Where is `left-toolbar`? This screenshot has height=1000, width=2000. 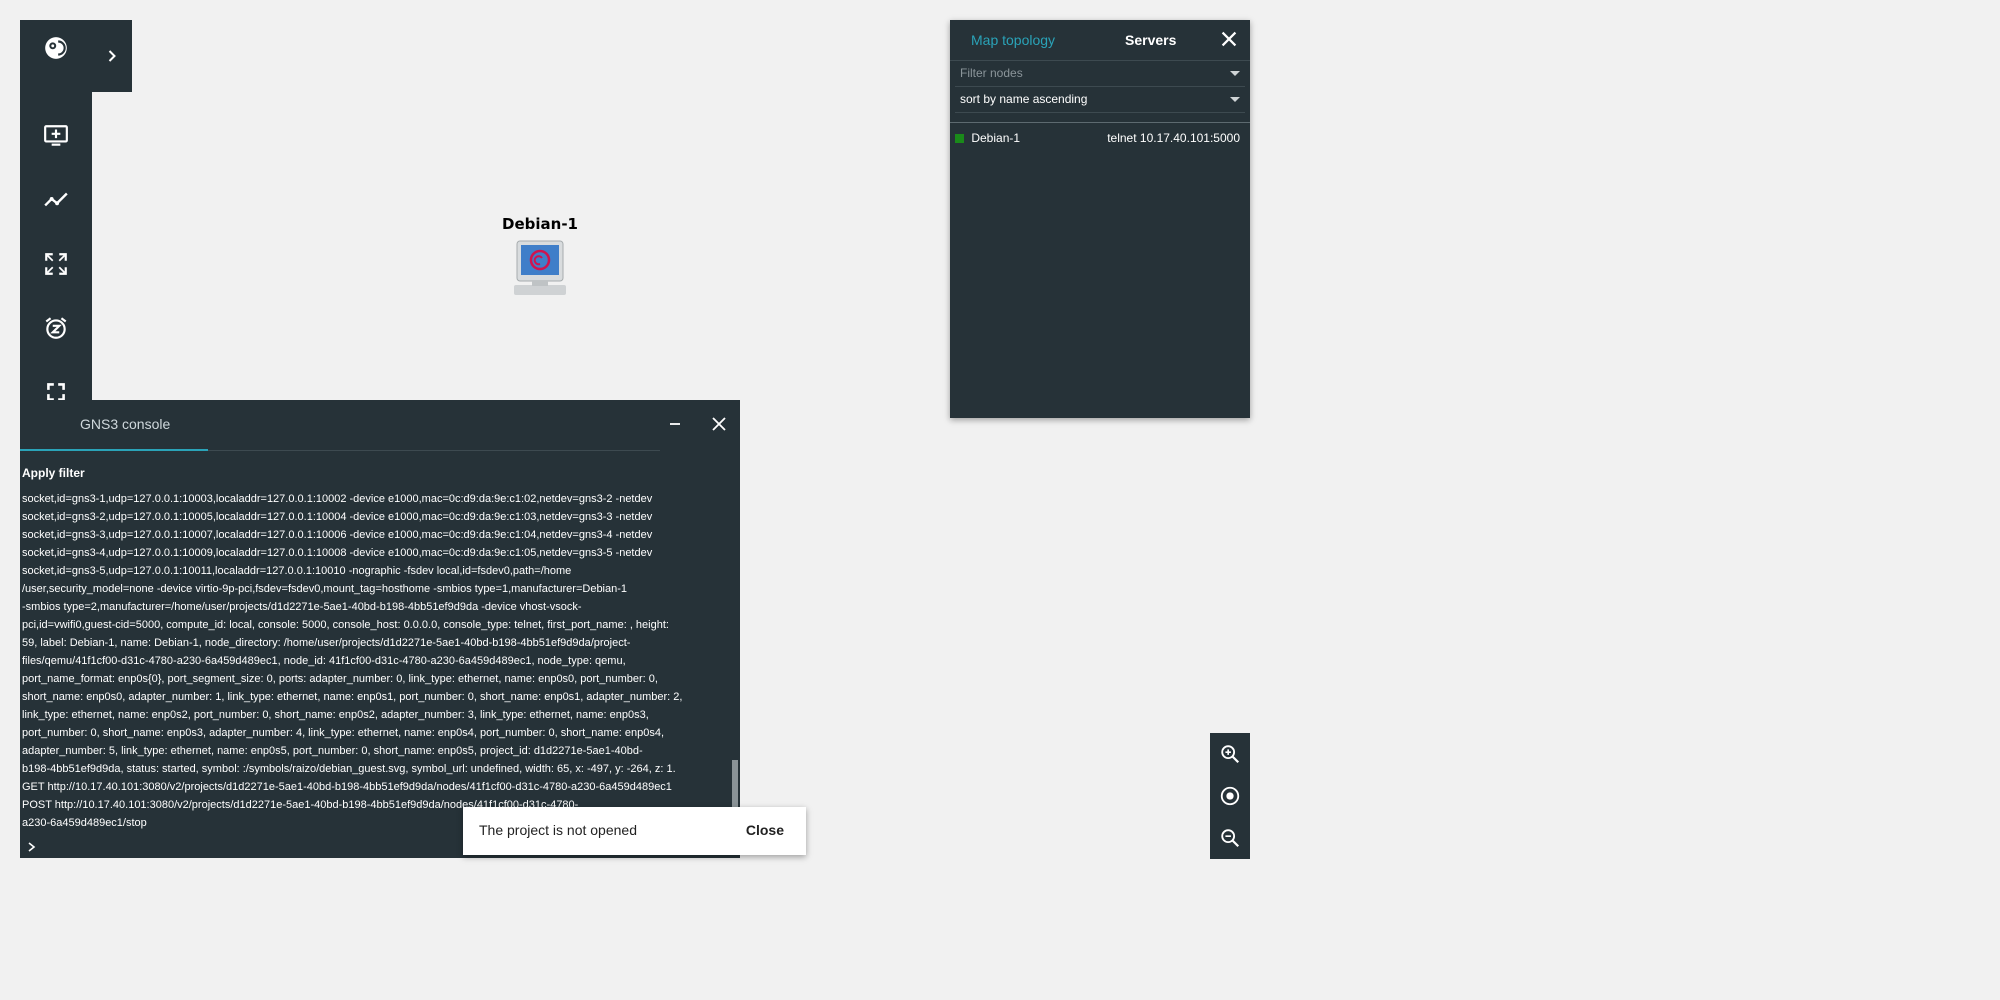 left-toolbar is located at coordinates (56, 210).